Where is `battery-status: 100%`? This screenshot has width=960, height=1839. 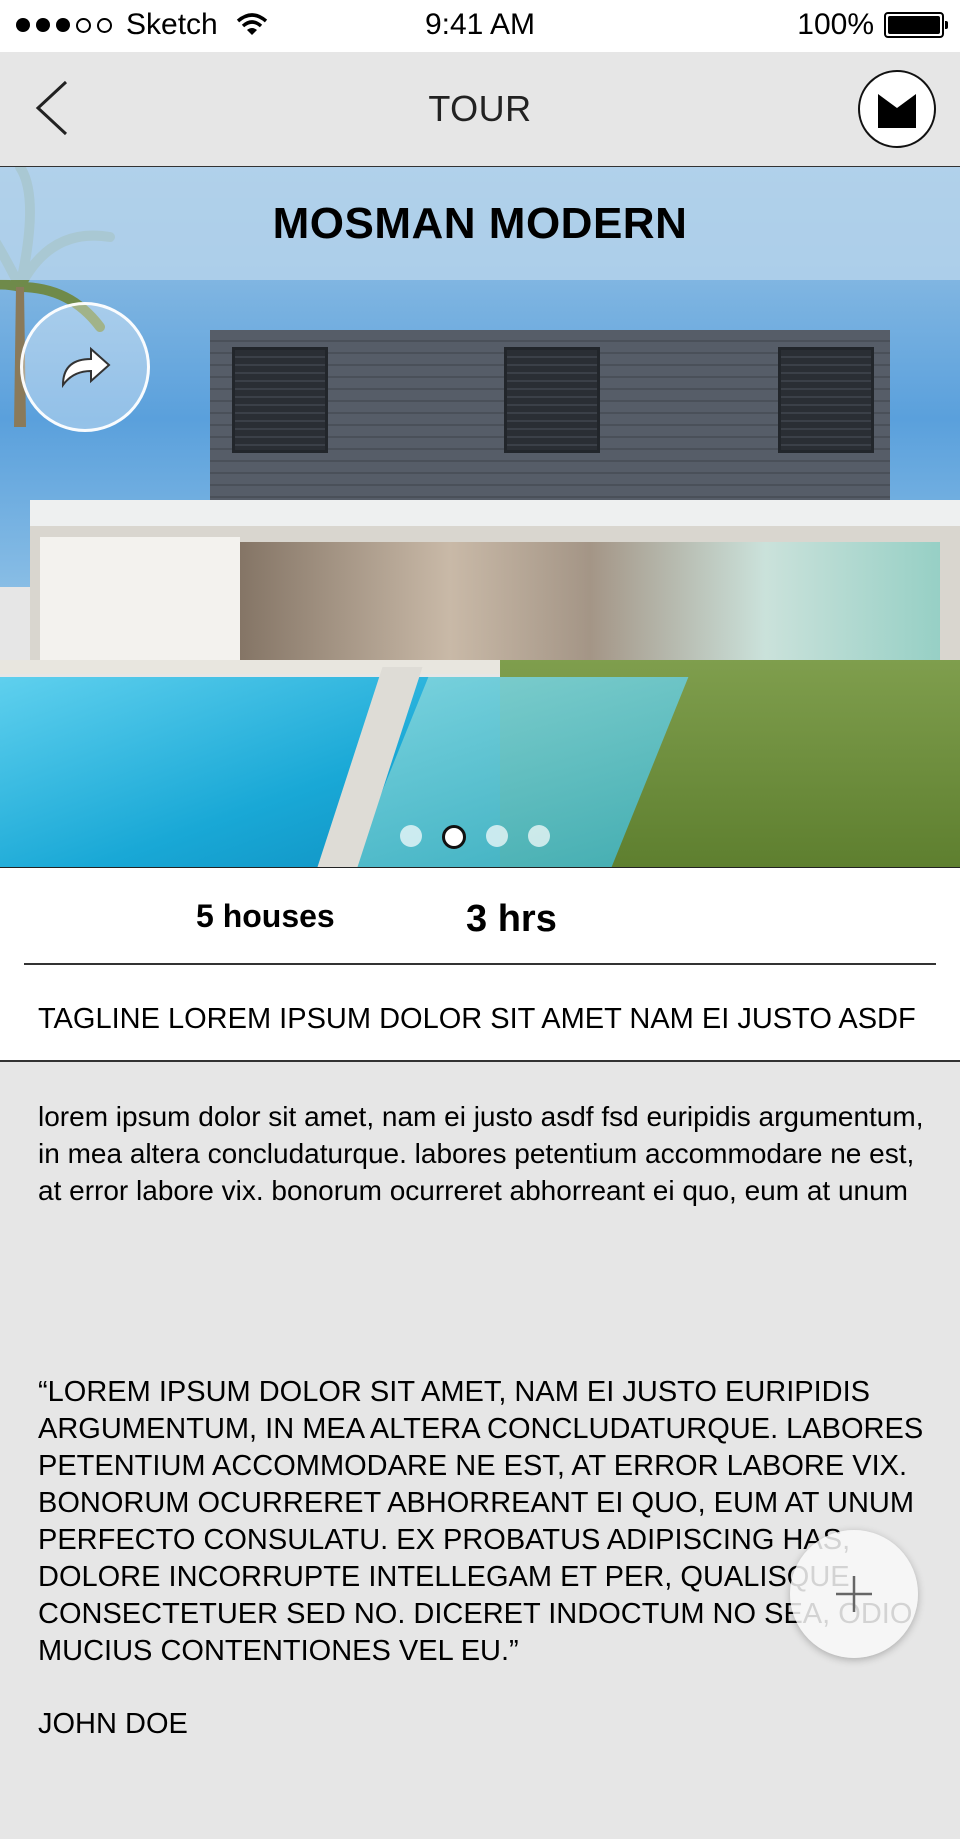 battery-status: 100% is located at coordinates (872, 25).